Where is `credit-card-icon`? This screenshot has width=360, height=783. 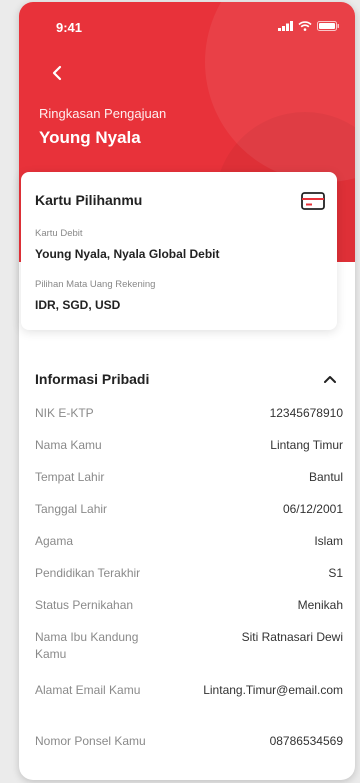
credit-card-icon is located at coordinates (313, 201).